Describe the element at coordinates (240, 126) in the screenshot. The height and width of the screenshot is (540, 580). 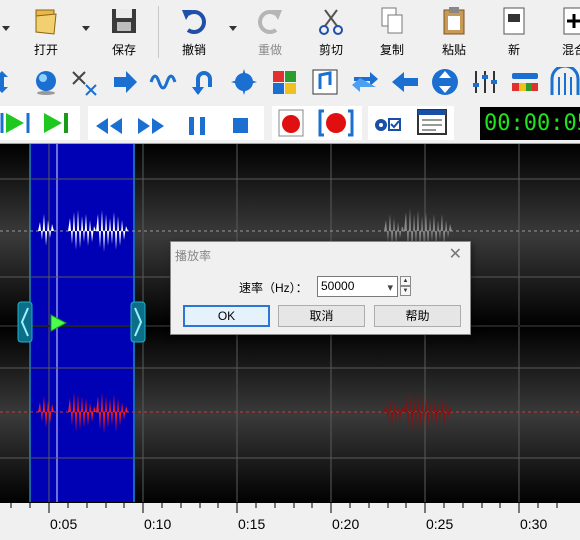
I see `stop-icon` at that location.